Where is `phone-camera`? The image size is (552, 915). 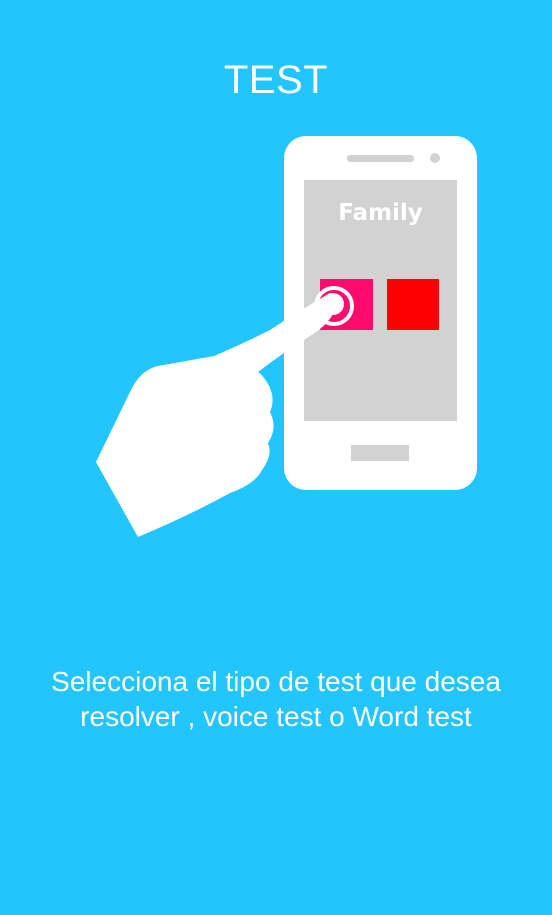
phone-camera is located at coordinates (435, 158).